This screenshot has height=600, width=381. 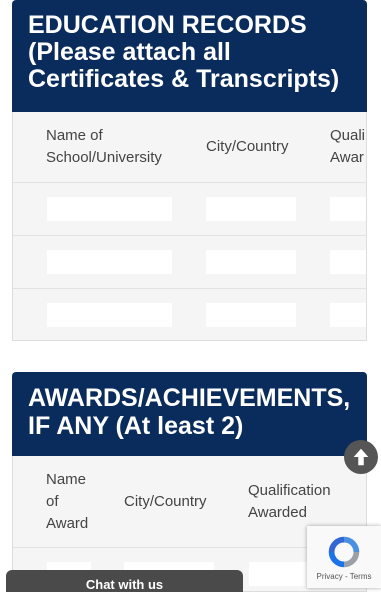 I want to click on recaptcha-badge: Privacy - Terms, so click(x=344, y=557).